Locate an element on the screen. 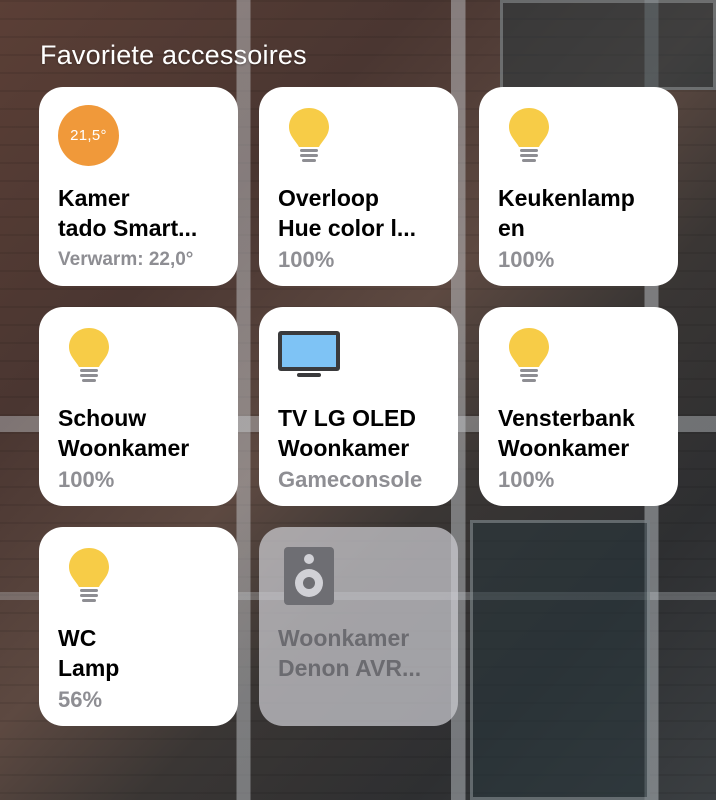 This screenshot has width=716, height=800. tile-tv-lg-oled: TV LG OLED Woonkamer Gameconsole is located at coordinates (358, 406).